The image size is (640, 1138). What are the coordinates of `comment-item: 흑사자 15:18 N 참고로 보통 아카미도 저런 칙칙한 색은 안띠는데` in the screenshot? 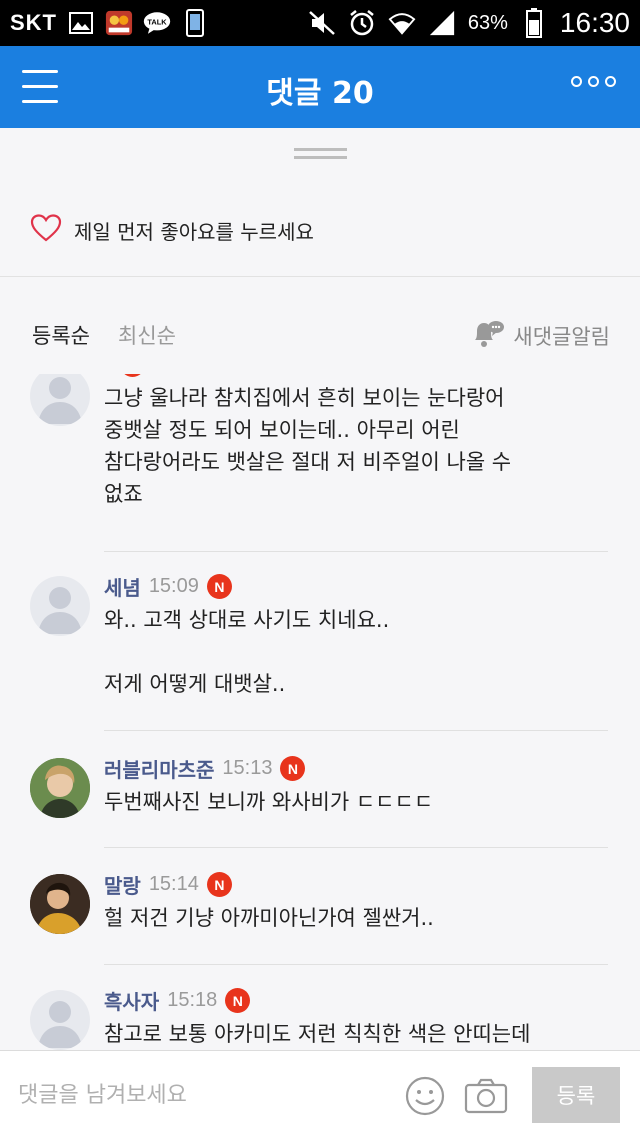 It's located at (320, 1016).